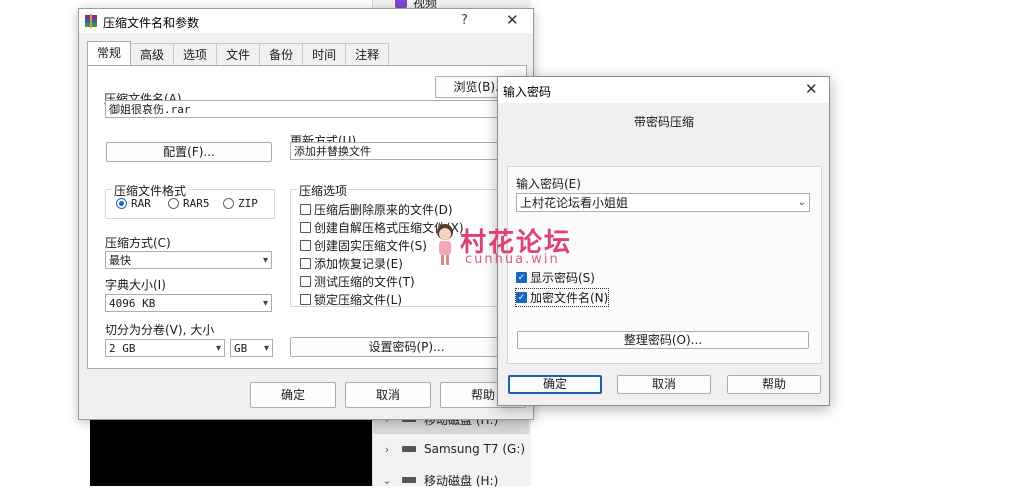  I want to click on dict-label: 字典大小(I), so click(135, 285).